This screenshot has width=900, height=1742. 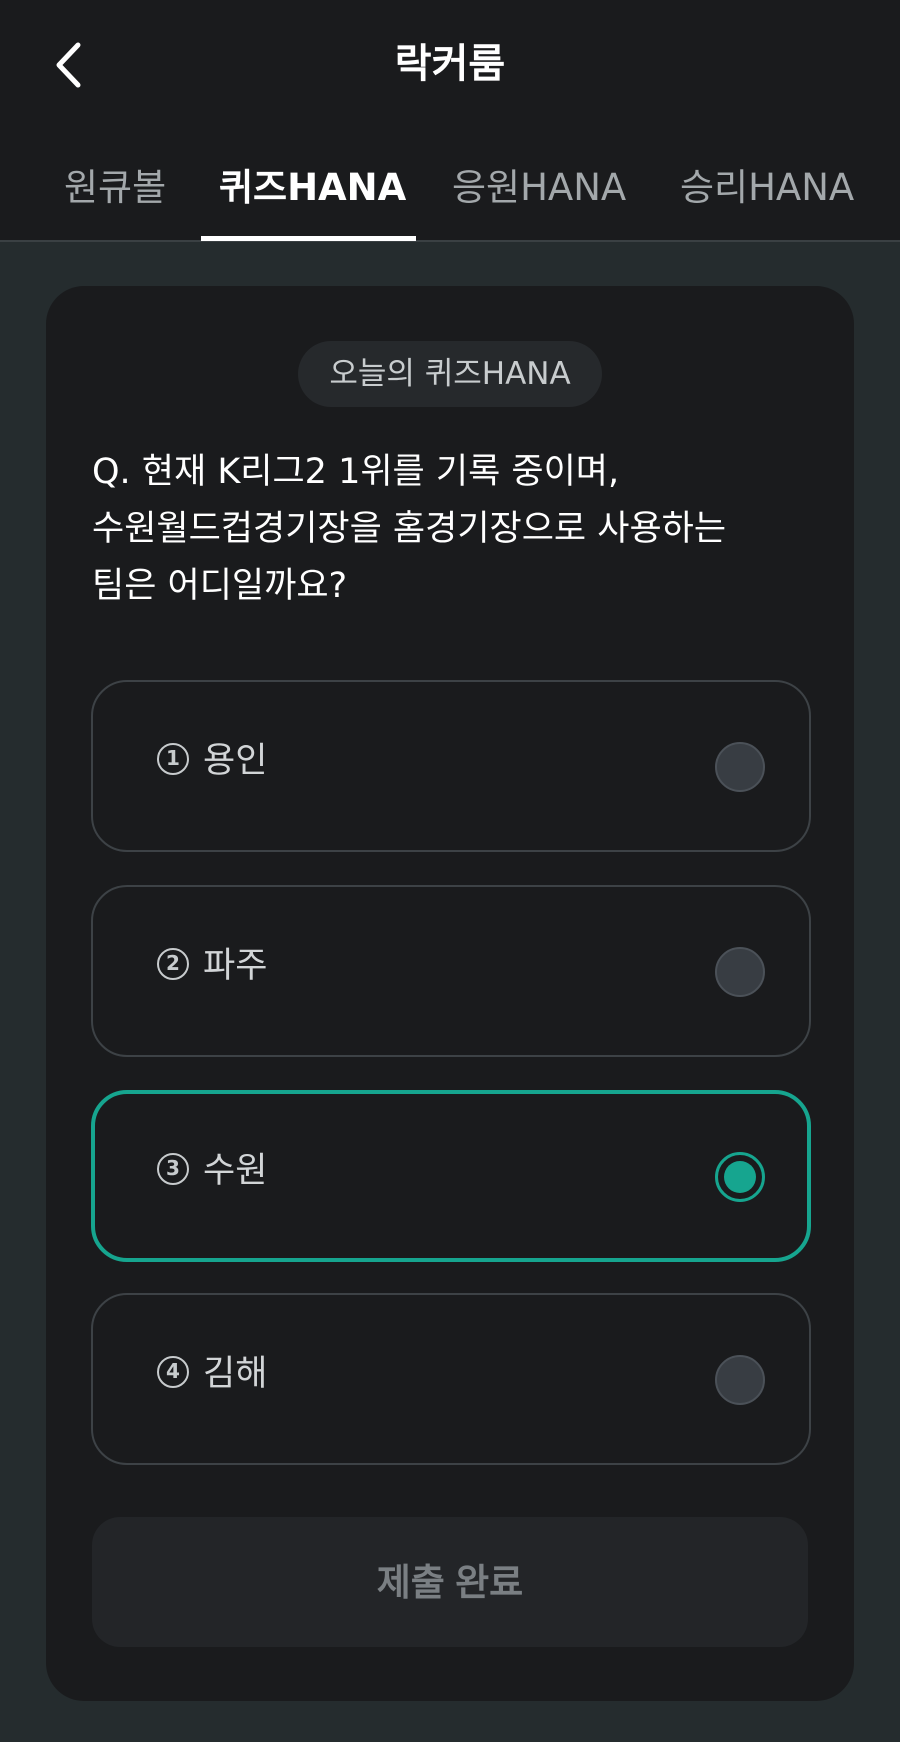 What do you see at coordinates (115, 188) in the screenshot?
I see `tab-wonqball: 원큐볼` at bounding box center [115, 188].